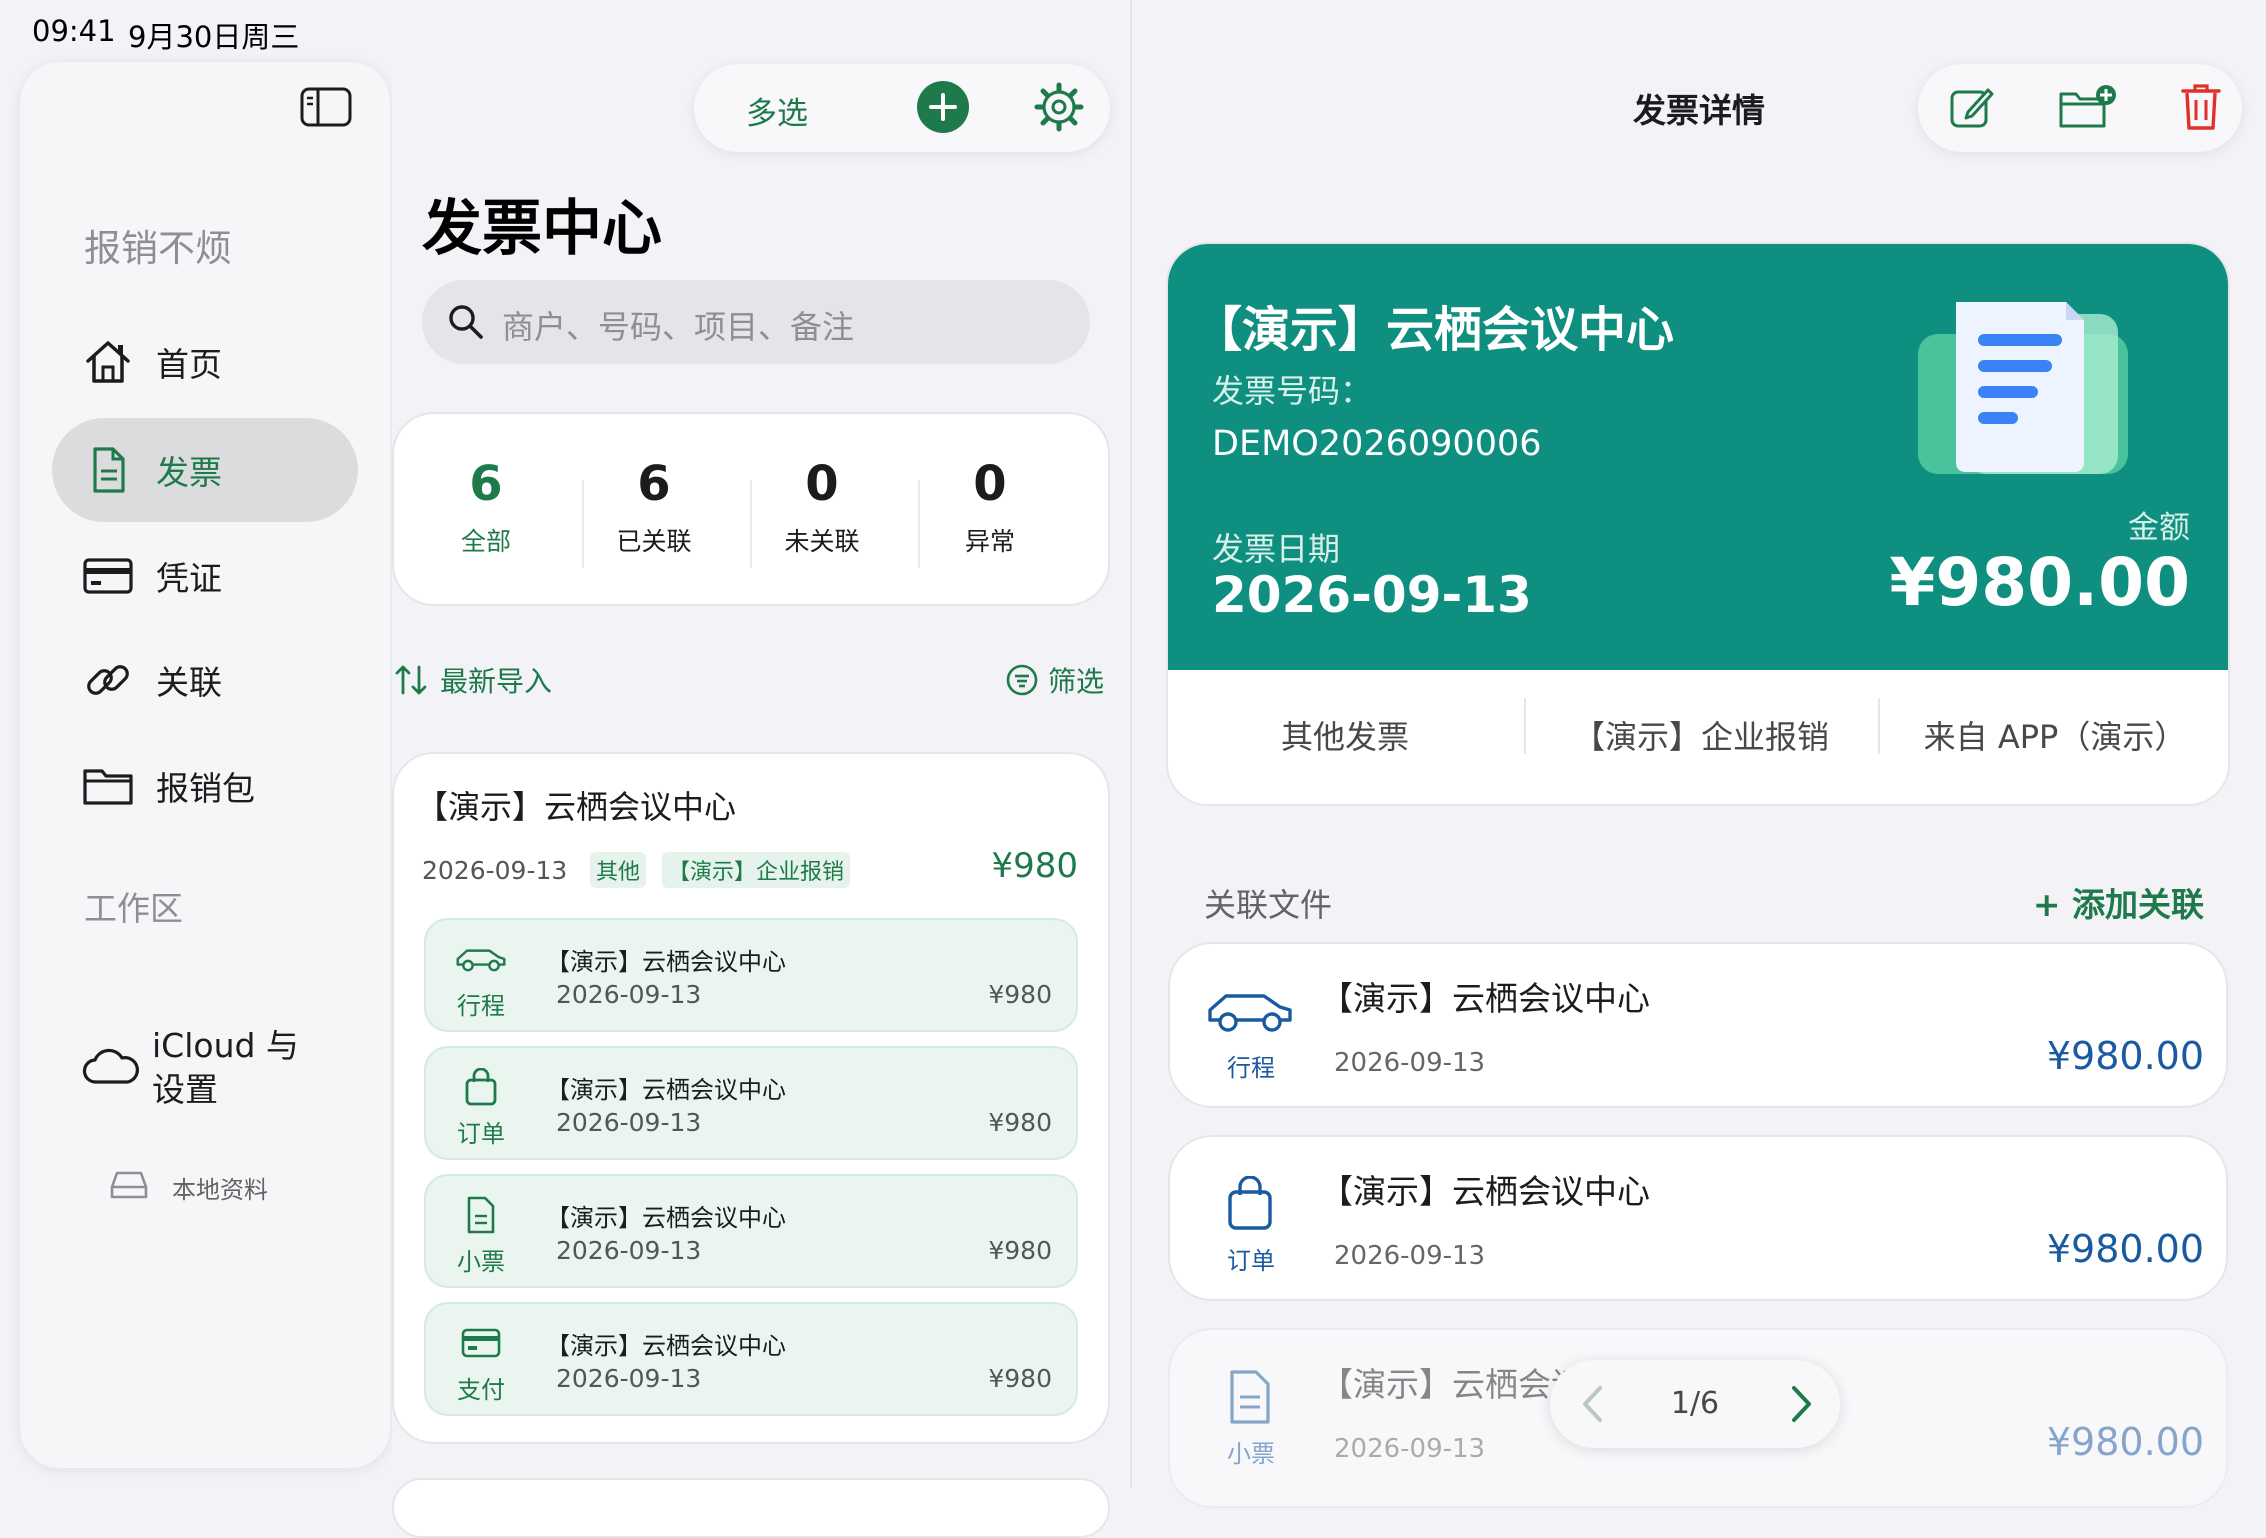 This screenshot has width=2266, height=1538. Describe the element at coordinates (943, 107) in the screenshot. I see `add-icon` at that location.